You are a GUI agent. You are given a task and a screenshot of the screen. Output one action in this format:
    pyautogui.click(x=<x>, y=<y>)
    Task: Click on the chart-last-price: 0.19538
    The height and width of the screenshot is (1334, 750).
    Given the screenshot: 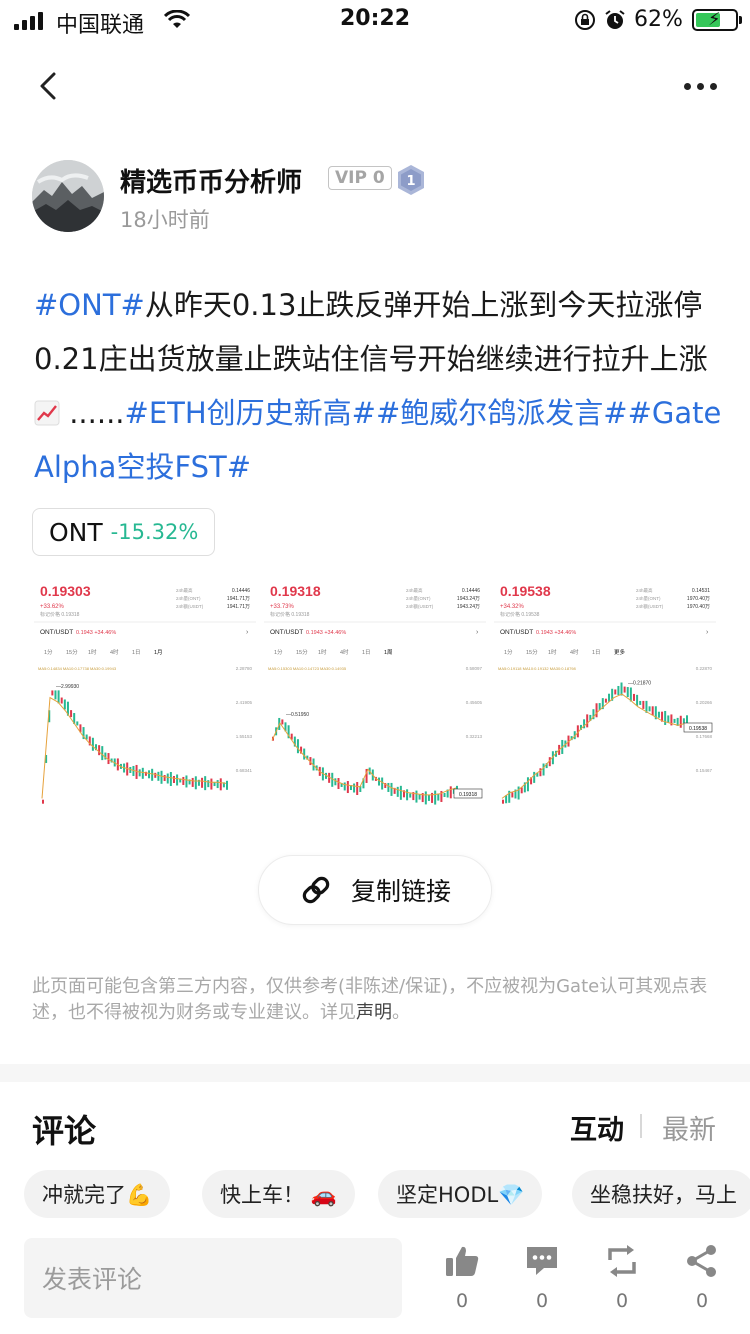 What is the action you would take?
    pyautogui.click(x=698, y=729)
    